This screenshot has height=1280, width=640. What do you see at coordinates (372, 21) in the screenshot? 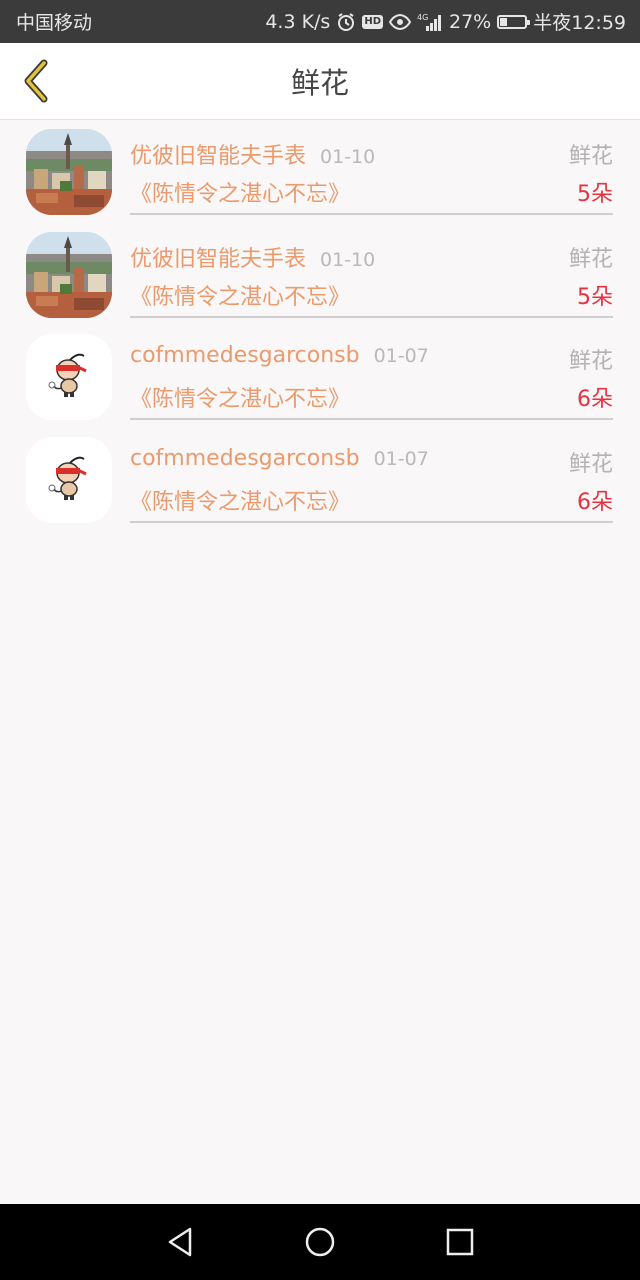
I see `hd-icon: HD` at bounding box center [372, 21].